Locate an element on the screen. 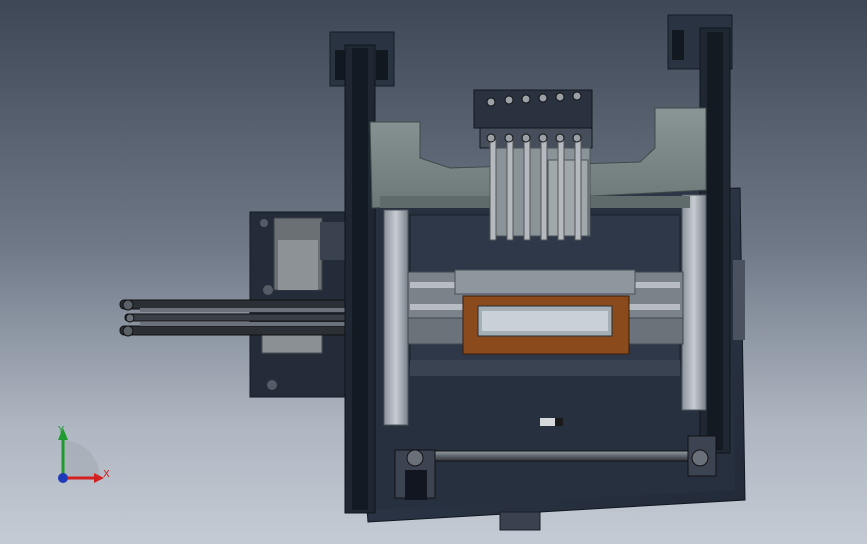 The width and height of the screenshot is (867, 544). z-axis-dot is located at coordinates (63, 478).